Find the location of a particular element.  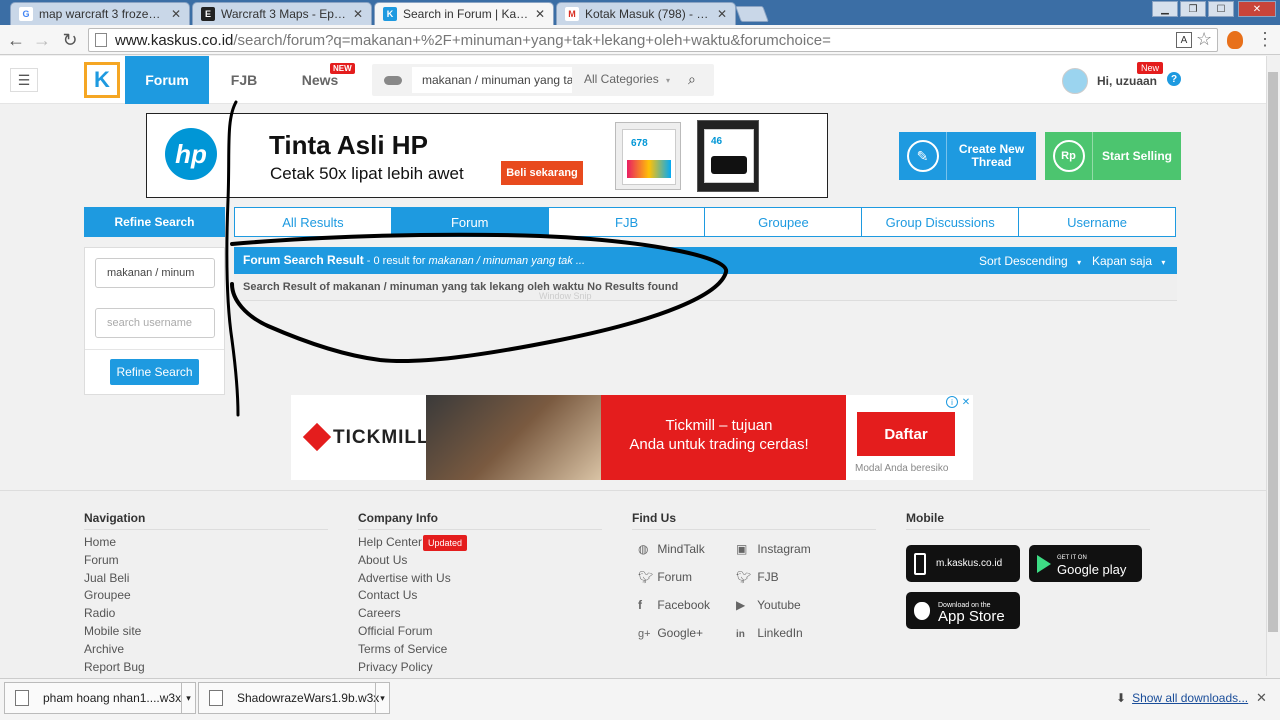

category-select: All Categories ▾ is located at coordinates (627, 79).